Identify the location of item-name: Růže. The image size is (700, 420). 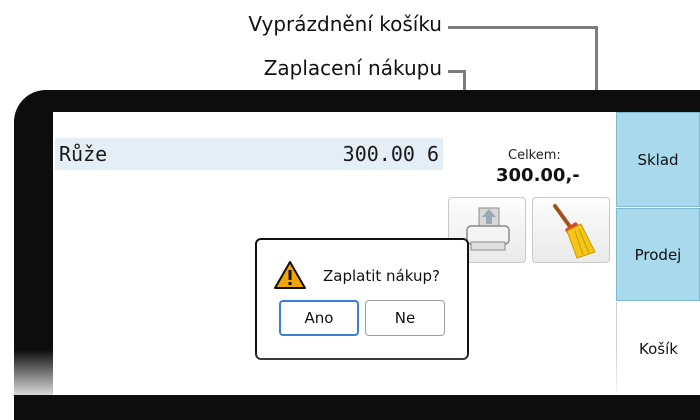
(83, 154).